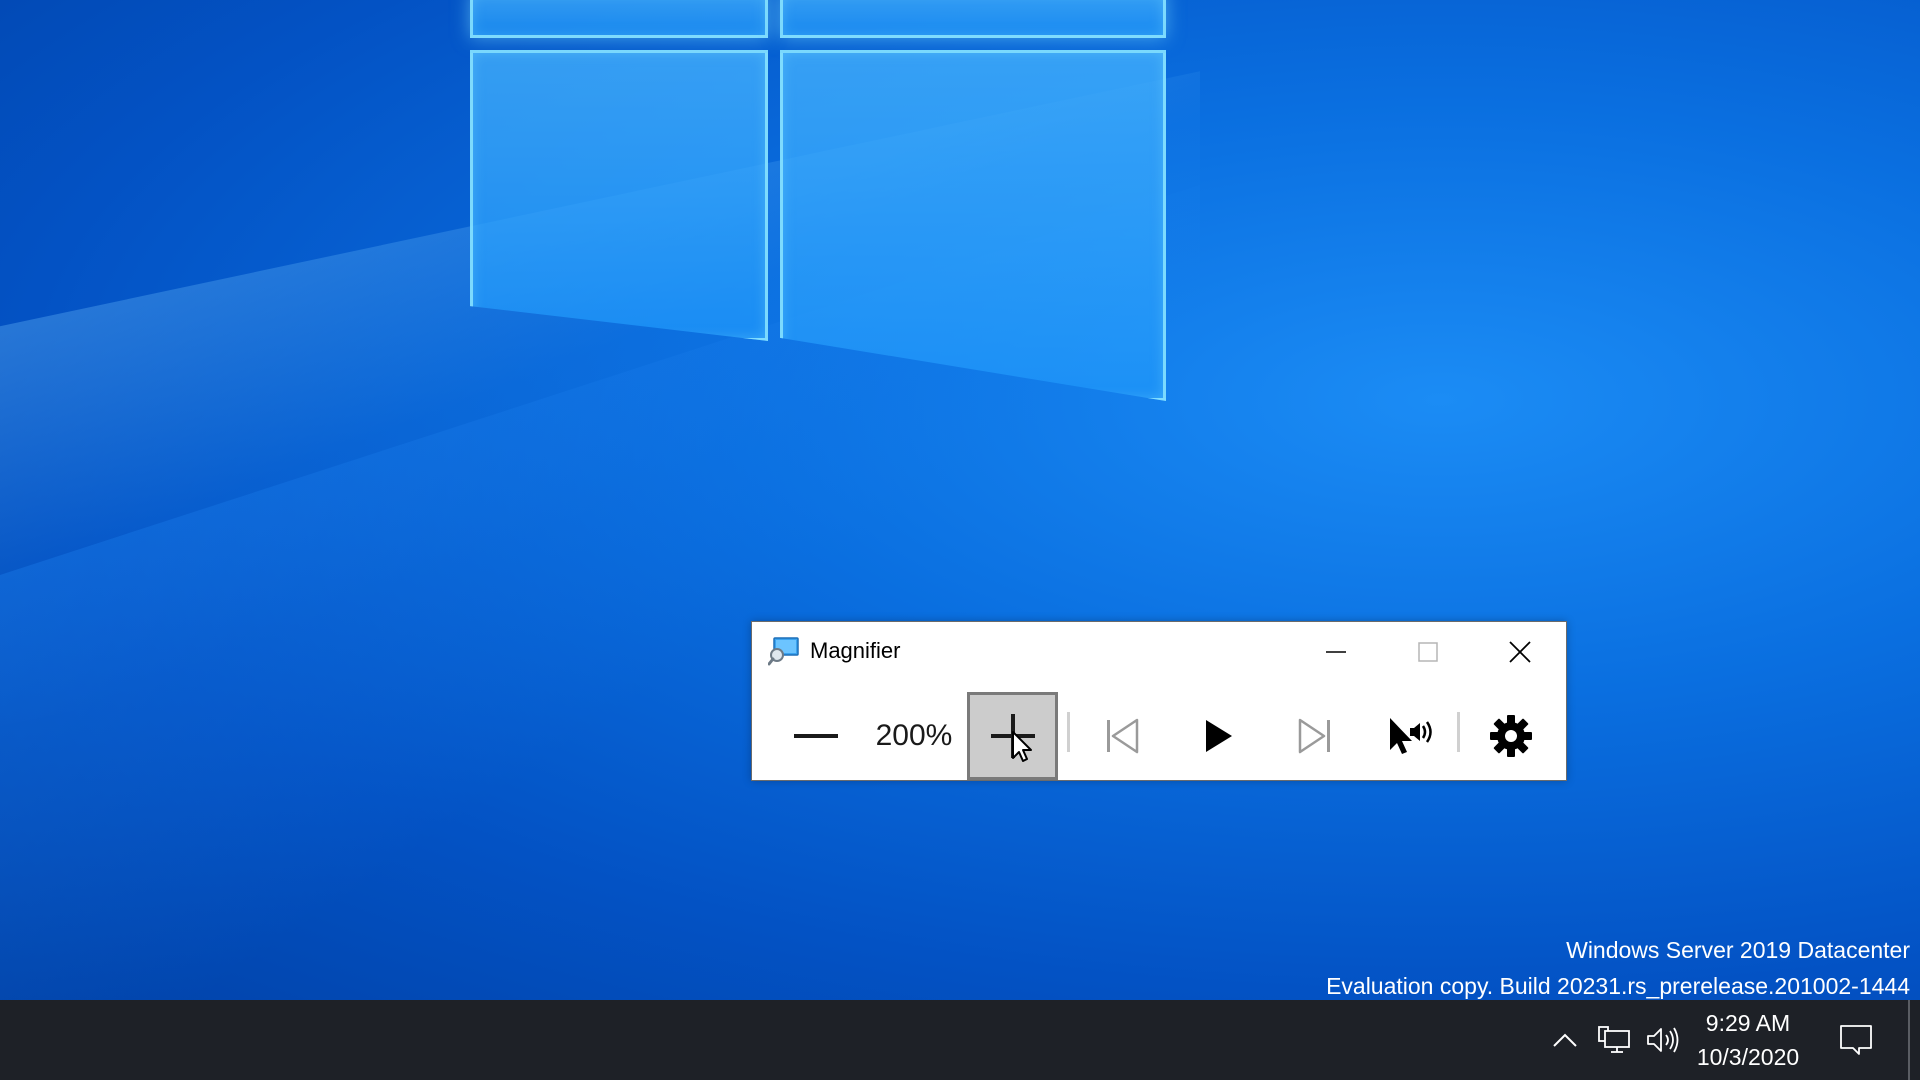 Image resolution: width=1920 pixels, height=1080 pixels. I want to click on play-icon, so click(1219, 736).